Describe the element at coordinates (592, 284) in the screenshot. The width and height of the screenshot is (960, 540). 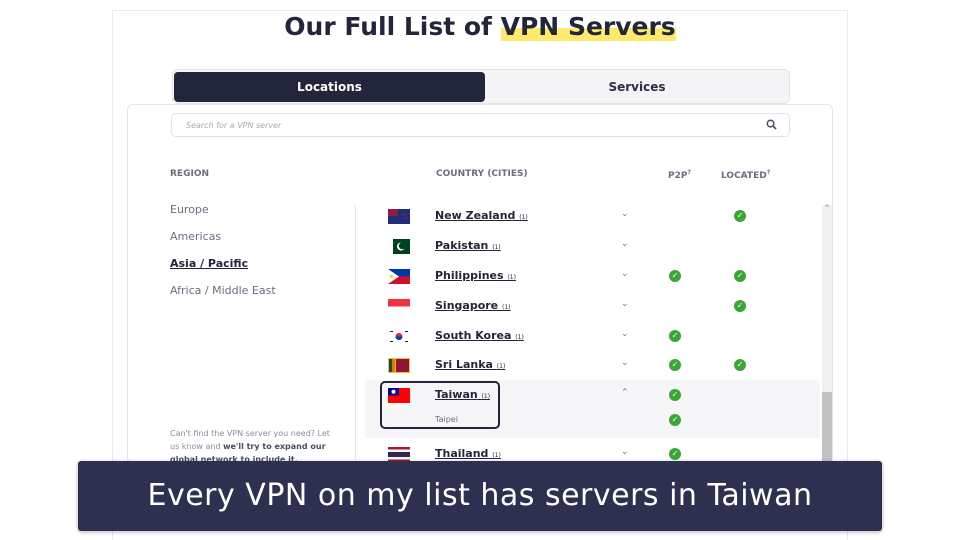
I see `country-row: Philippines (1) ⌄ ✓ ✓` at that location.